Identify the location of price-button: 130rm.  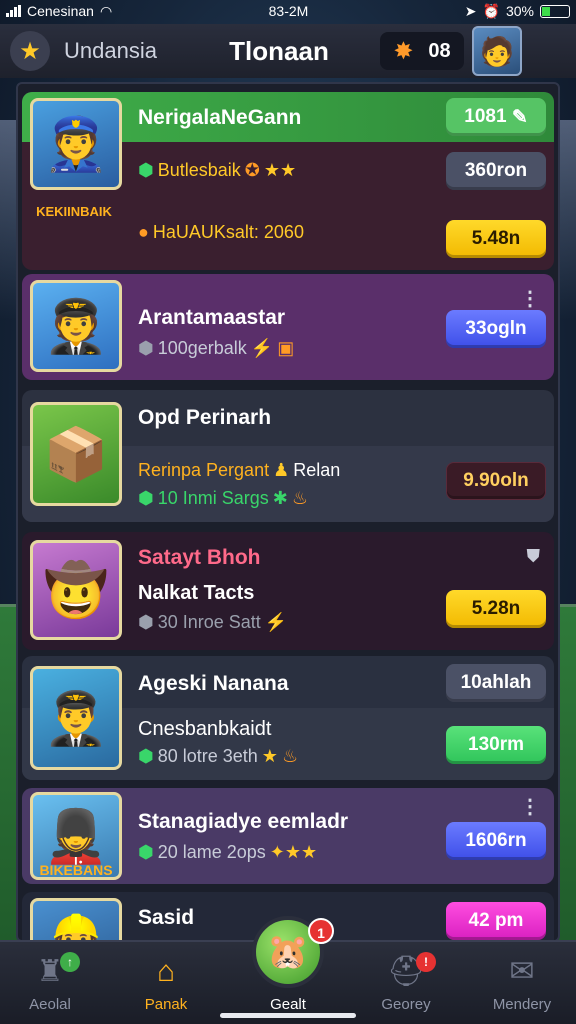
(496, 745).